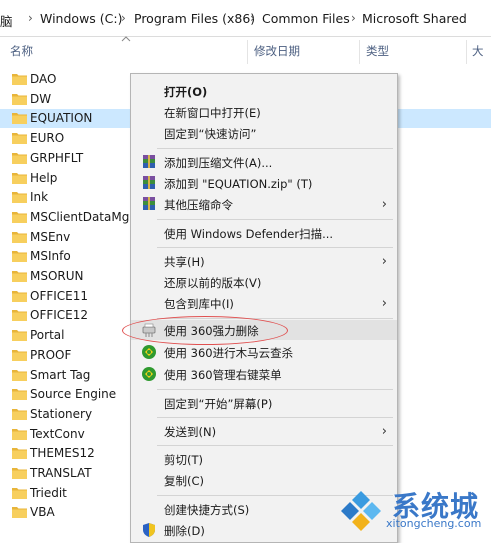  Describe the element at coordinates (81, 18) in the screenshot. I see `breadcrumb-item-drive: Windows (C:)` at that location.